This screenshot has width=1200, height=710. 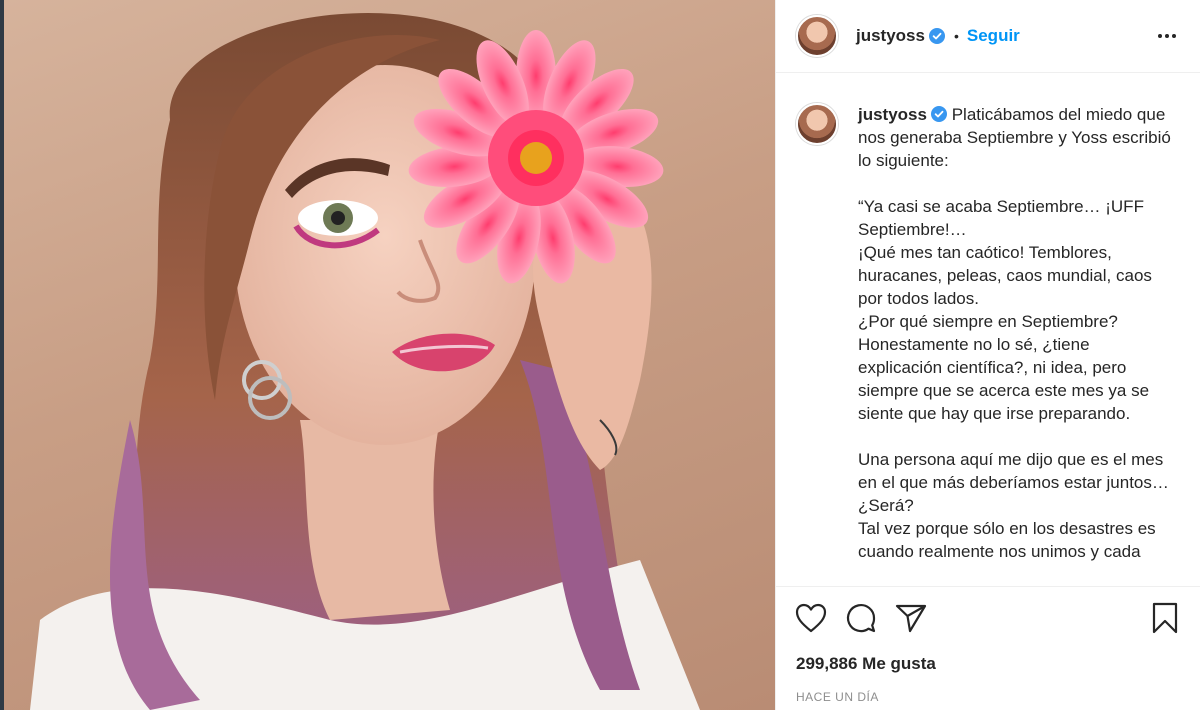 I want to click on paper-plane-icon, so click(x=911, y=618).